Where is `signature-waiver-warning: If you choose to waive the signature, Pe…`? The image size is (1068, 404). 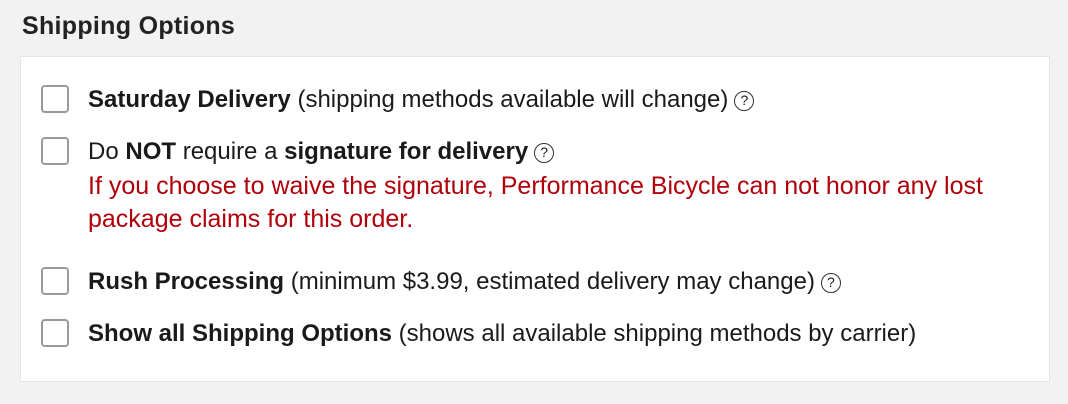
signature-waiver-warning: If you choose to waive the signature, Pe… is located at coordinates (535, 202).